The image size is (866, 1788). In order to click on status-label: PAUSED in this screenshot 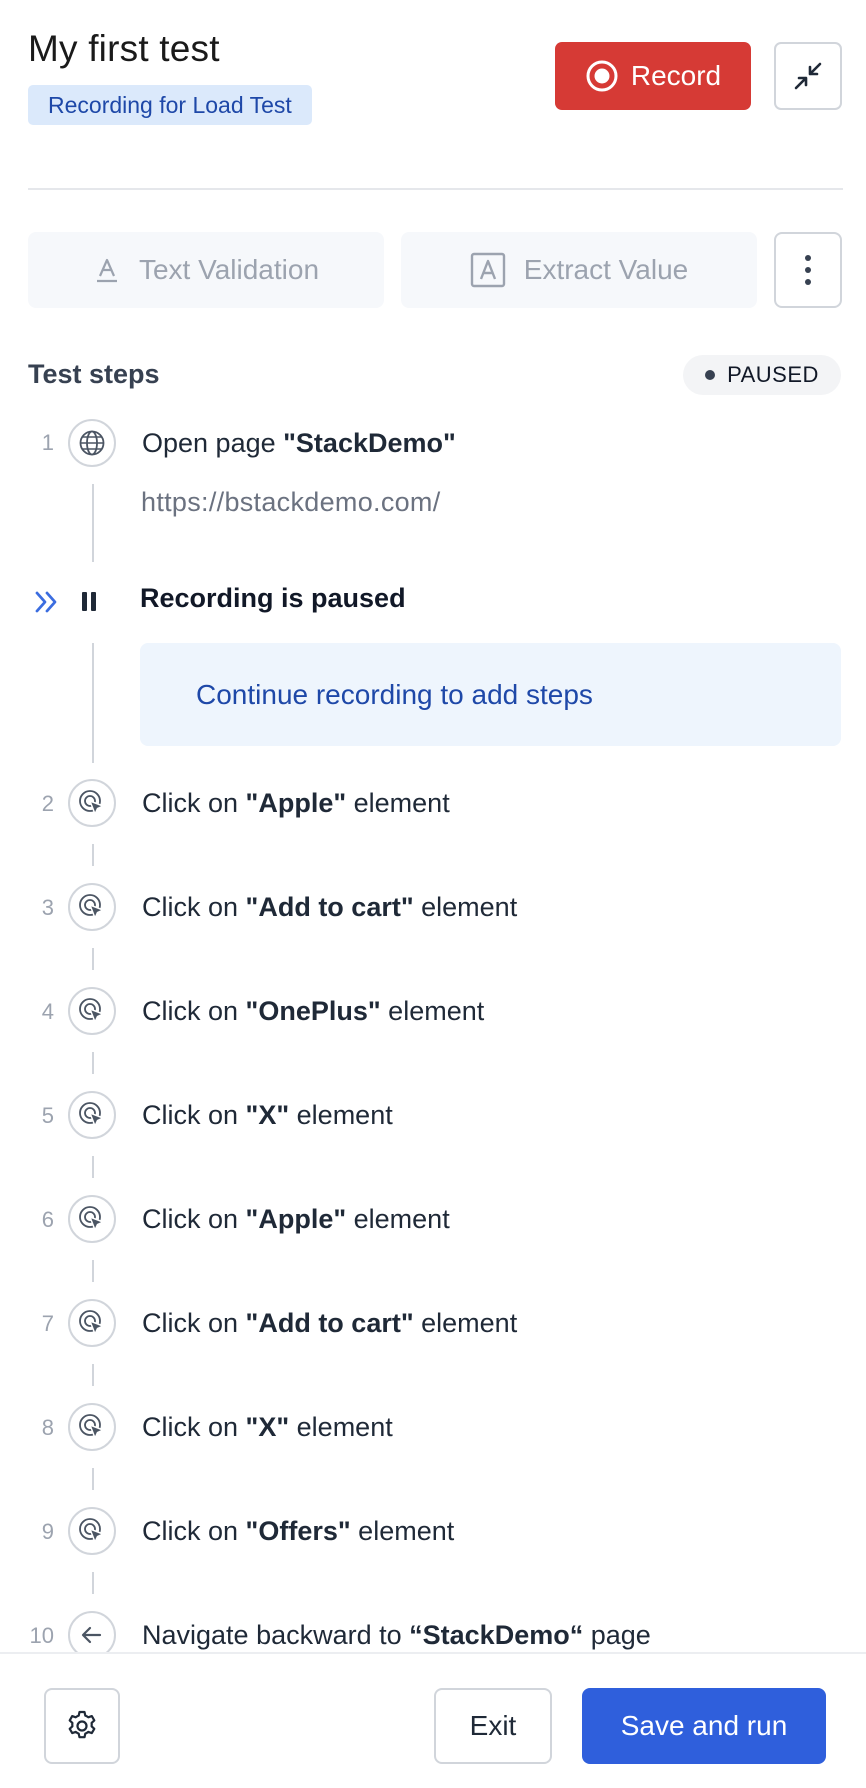, I will do `click(773, 374)`.